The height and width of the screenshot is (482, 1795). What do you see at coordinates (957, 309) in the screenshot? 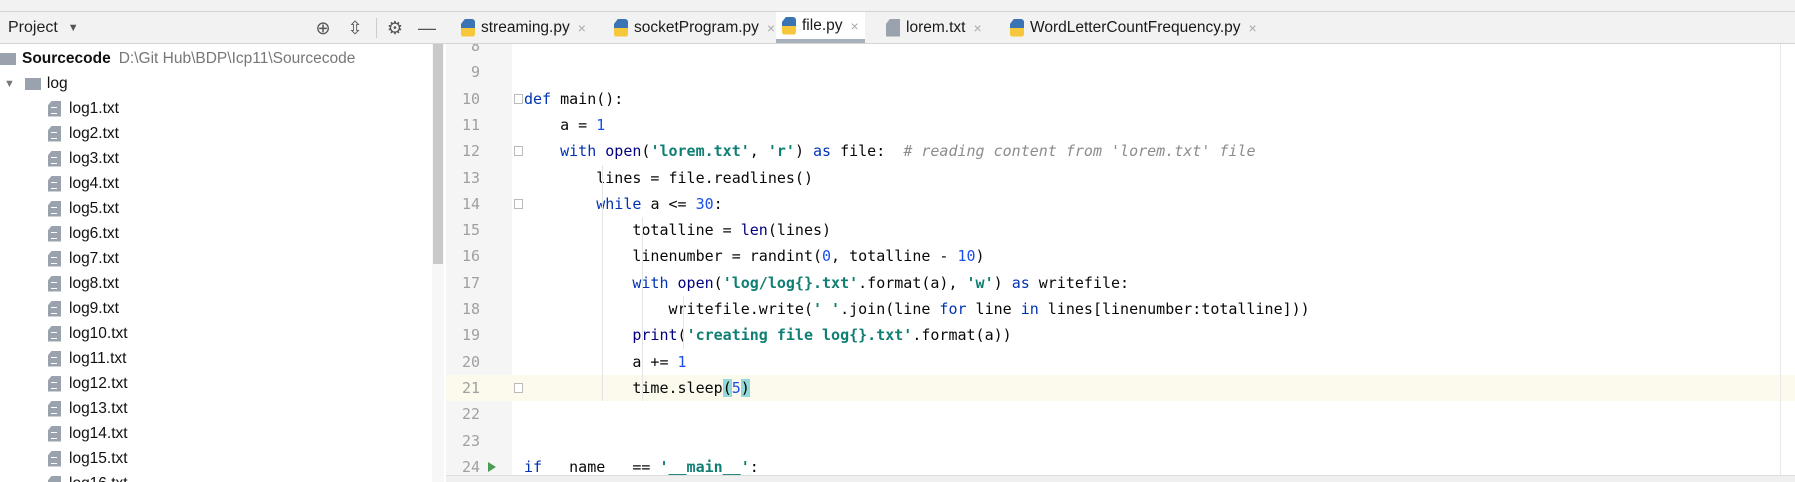
I see `code-token: for` at bounding box center [957, 309].